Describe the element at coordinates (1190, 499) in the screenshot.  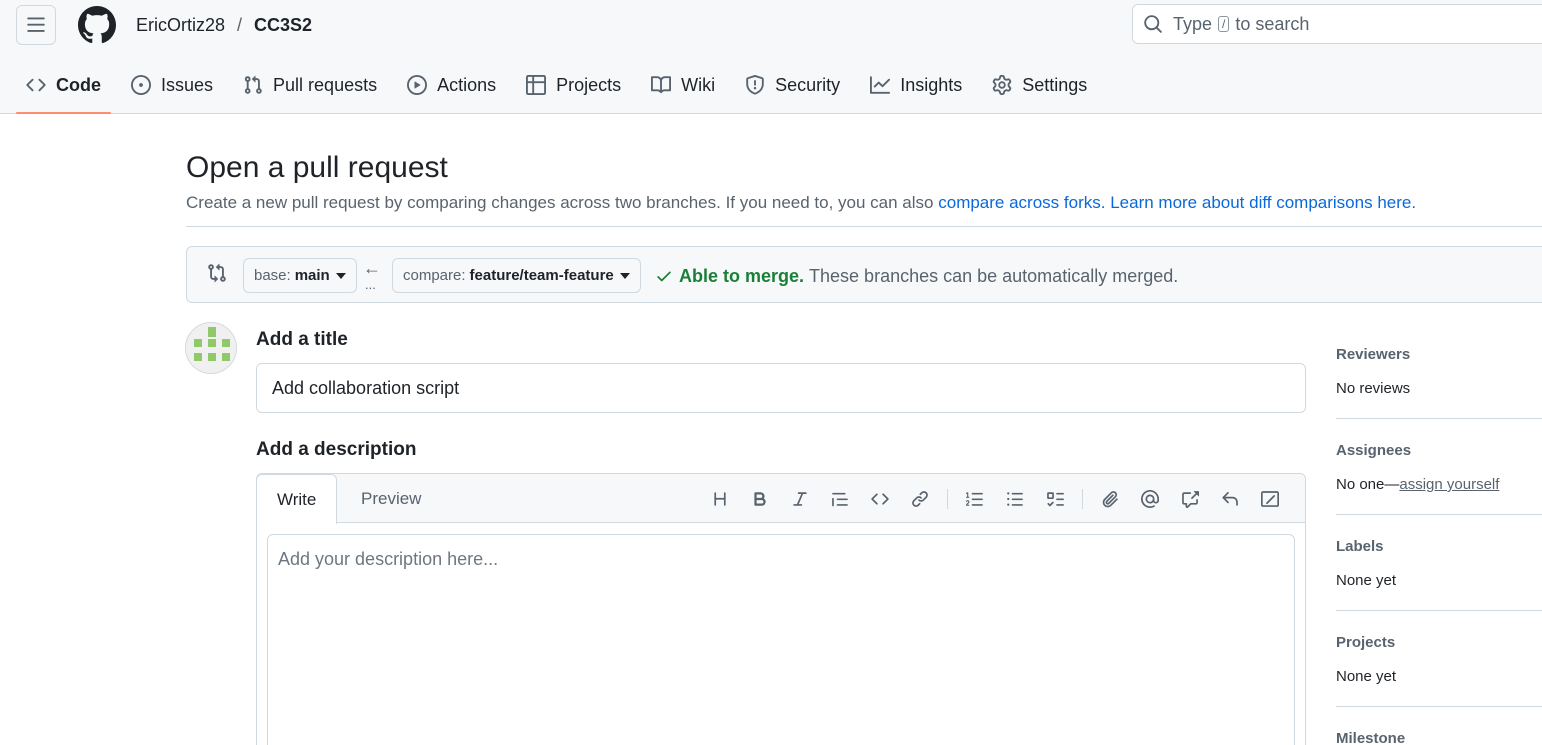
I see `cross-reference-button` at that location.